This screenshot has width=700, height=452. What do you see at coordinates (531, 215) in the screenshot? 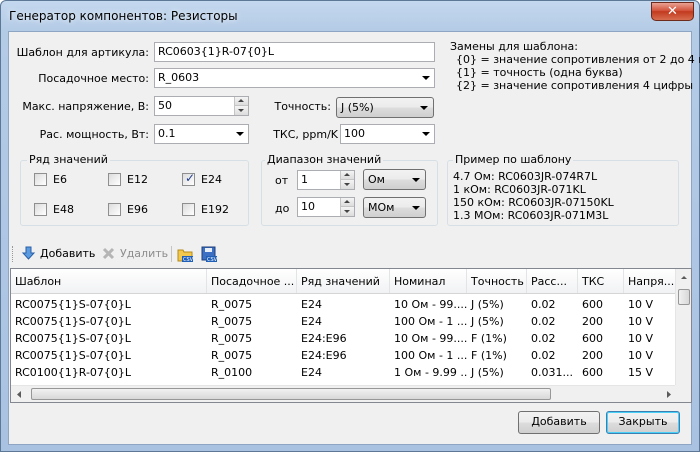
I see `example-line: 1.3 МОм: RC0603JR-071M3L` at bounding box center [531, 215].